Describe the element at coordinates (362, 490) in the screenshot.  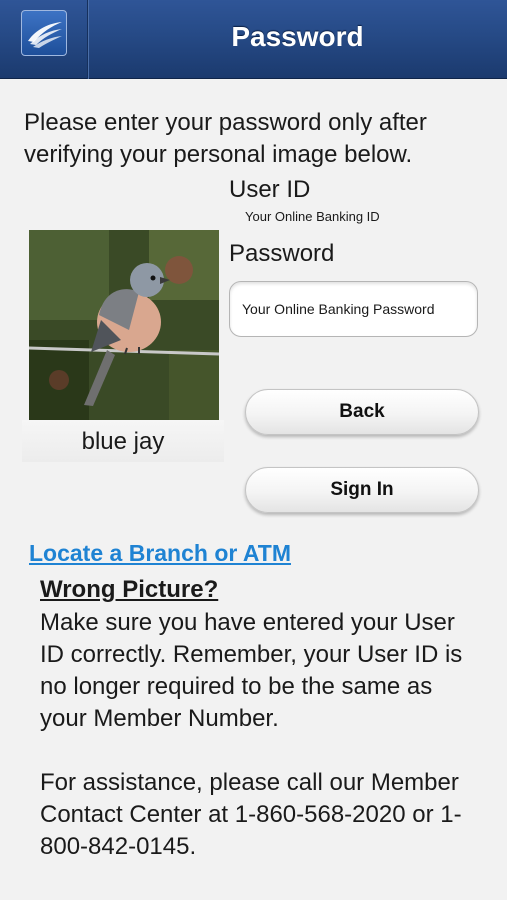
I see `sign-in-button: Sign In` at that location.